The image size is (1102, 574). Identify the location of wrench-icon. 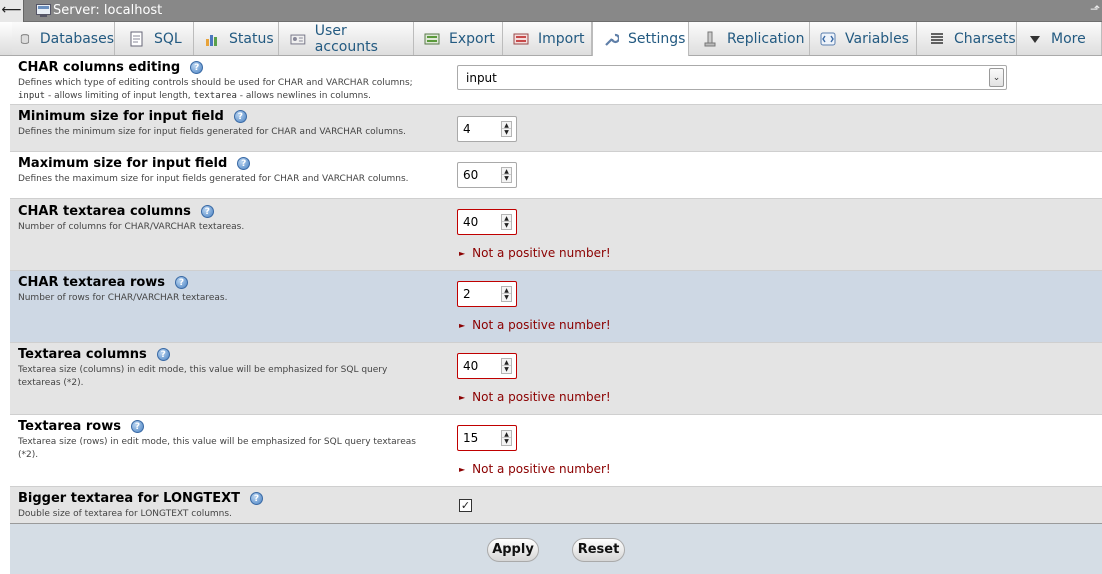
(612, 39).